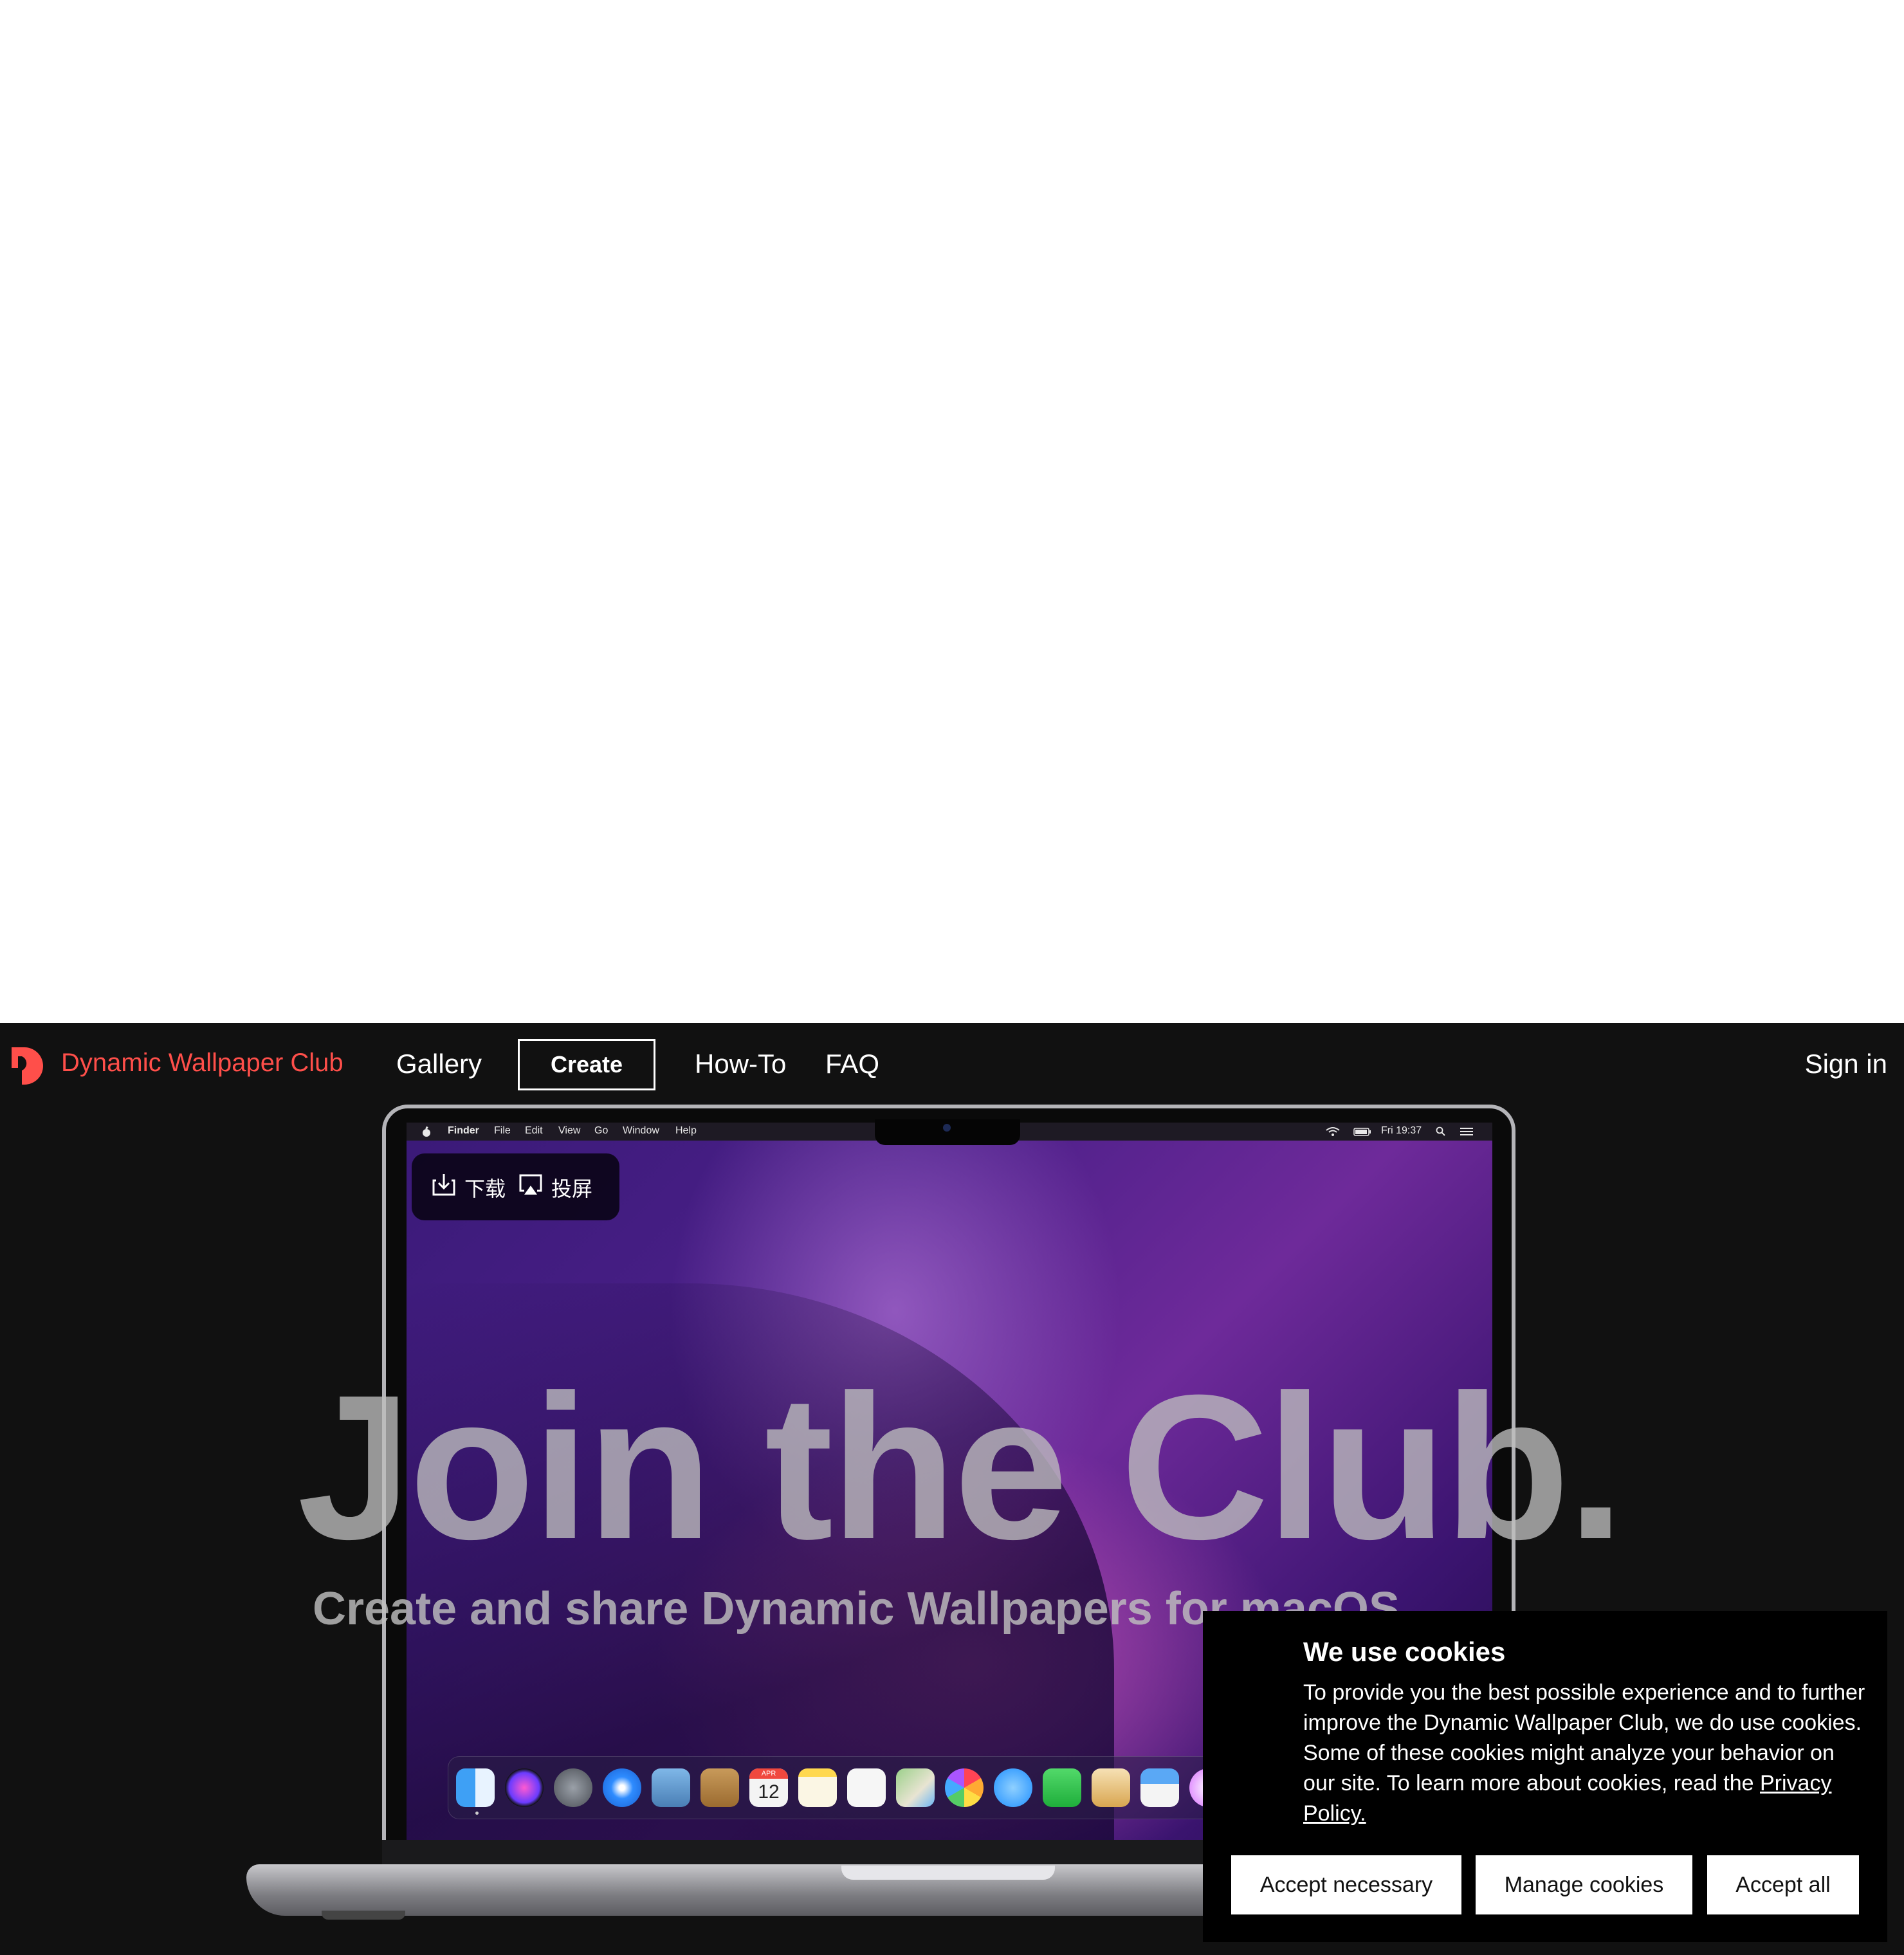  Describe the element at coordinates (463, 1130) in the screenshot. I see `menubar-finder: Finder` at that location.